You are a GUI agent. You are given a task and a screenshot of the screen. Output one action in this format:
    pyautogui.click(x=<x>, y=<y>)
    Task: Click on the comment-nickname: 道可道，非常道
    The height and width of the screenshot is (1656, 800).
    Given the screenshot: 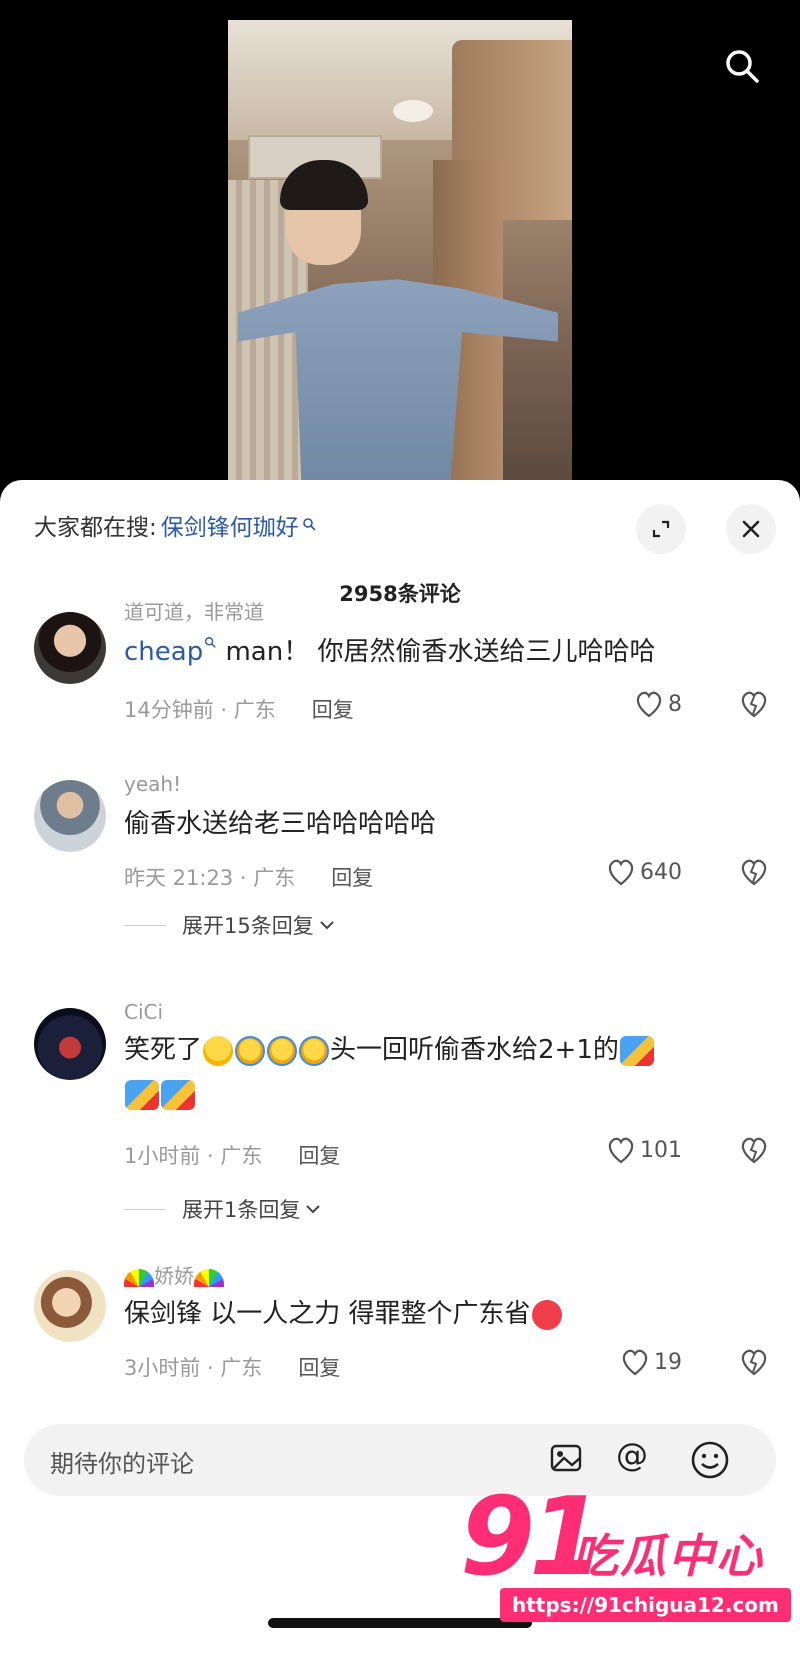 What is the action you would take?
    pyautogui.click(x=194, y=610)
    